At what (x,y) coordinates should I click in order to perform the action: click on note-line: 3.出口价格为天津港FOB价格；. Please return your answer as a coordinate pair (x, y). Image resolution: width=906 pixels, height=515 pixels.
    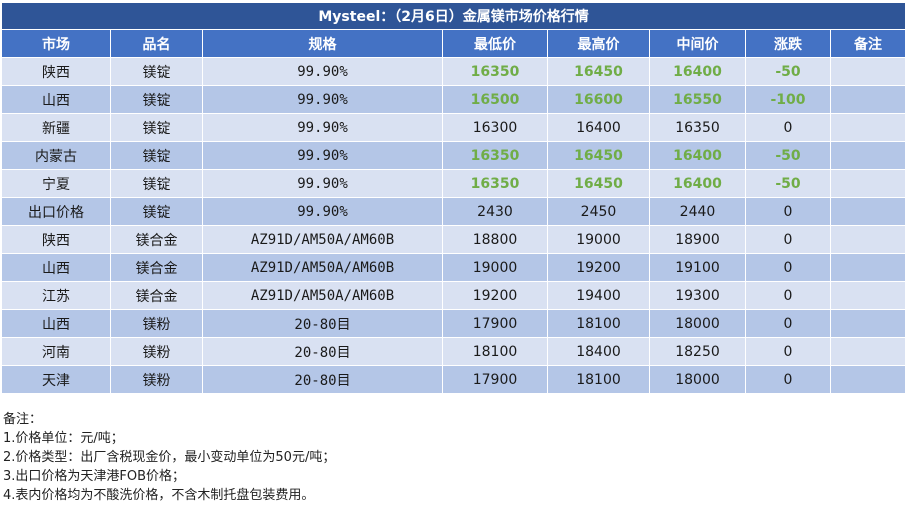
    Looking at the image, I should click on (94, 476).